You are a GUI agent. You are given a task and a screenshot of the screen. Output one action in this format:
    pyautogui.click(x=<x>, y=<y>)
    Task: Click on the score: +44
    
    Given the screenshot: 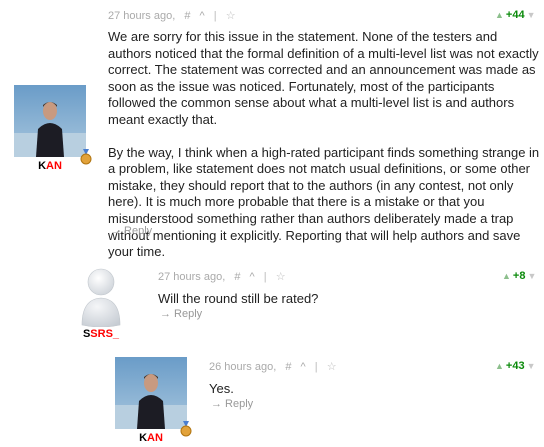 What is the action you would take?
    pyautogui.click(x=515, y=15)
    